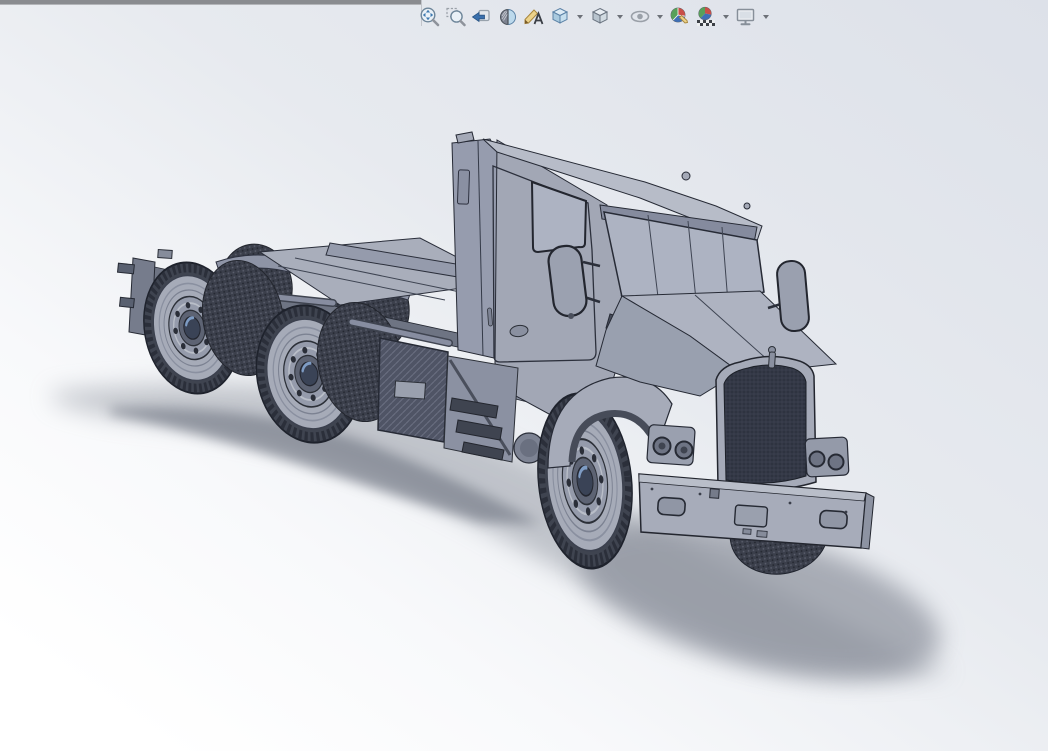  What do you see at coordinates (490, 317) in the screenshot?
I see `grab-handle` at bounding box center [490, 317].